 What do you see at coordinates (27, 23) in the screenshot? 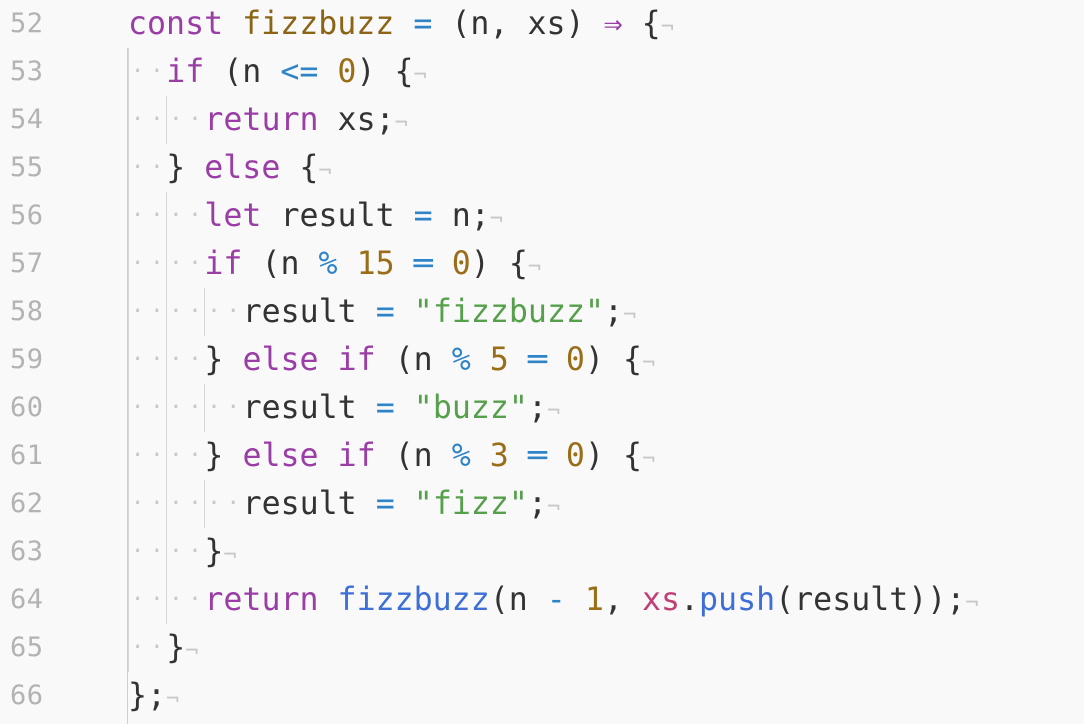
I see `line-number: 52` at bounding box center [27, 23].